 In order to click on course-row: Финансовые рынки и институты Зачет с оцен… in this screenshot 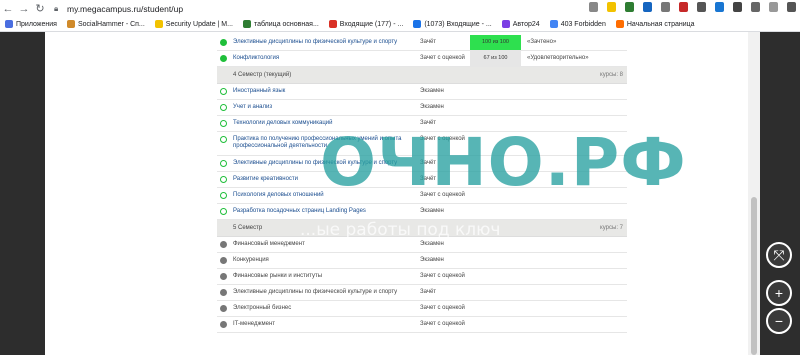, I will do `click(422, 277)`.